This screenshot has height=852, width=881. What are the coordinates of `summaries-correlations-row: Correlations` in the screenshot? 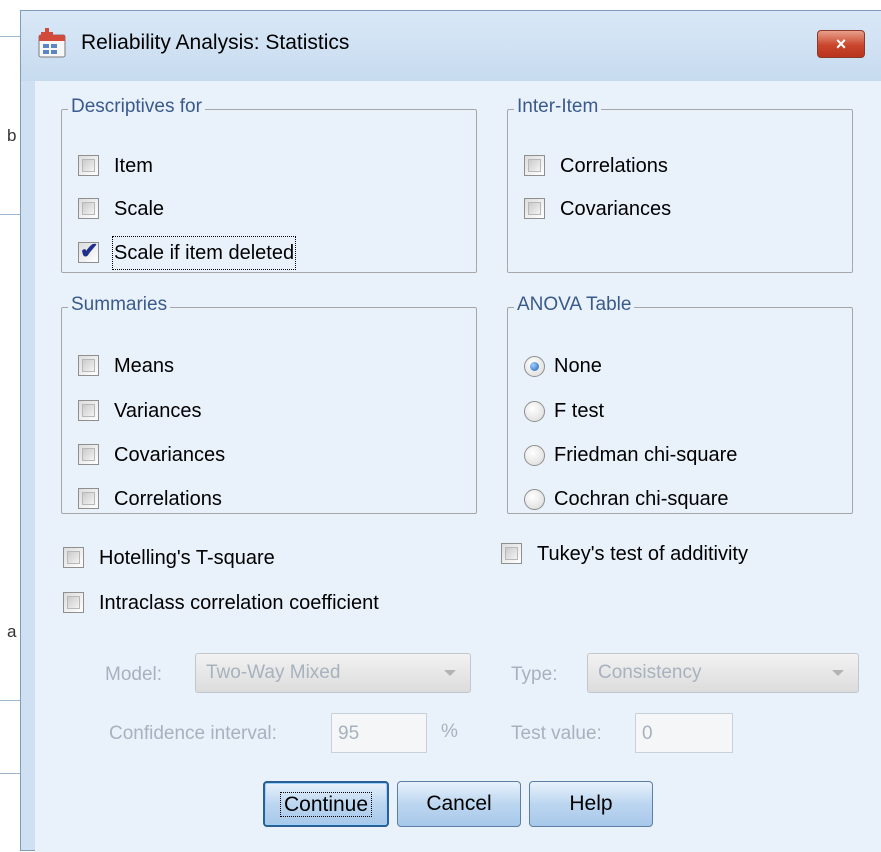 It's located at (203, 499).